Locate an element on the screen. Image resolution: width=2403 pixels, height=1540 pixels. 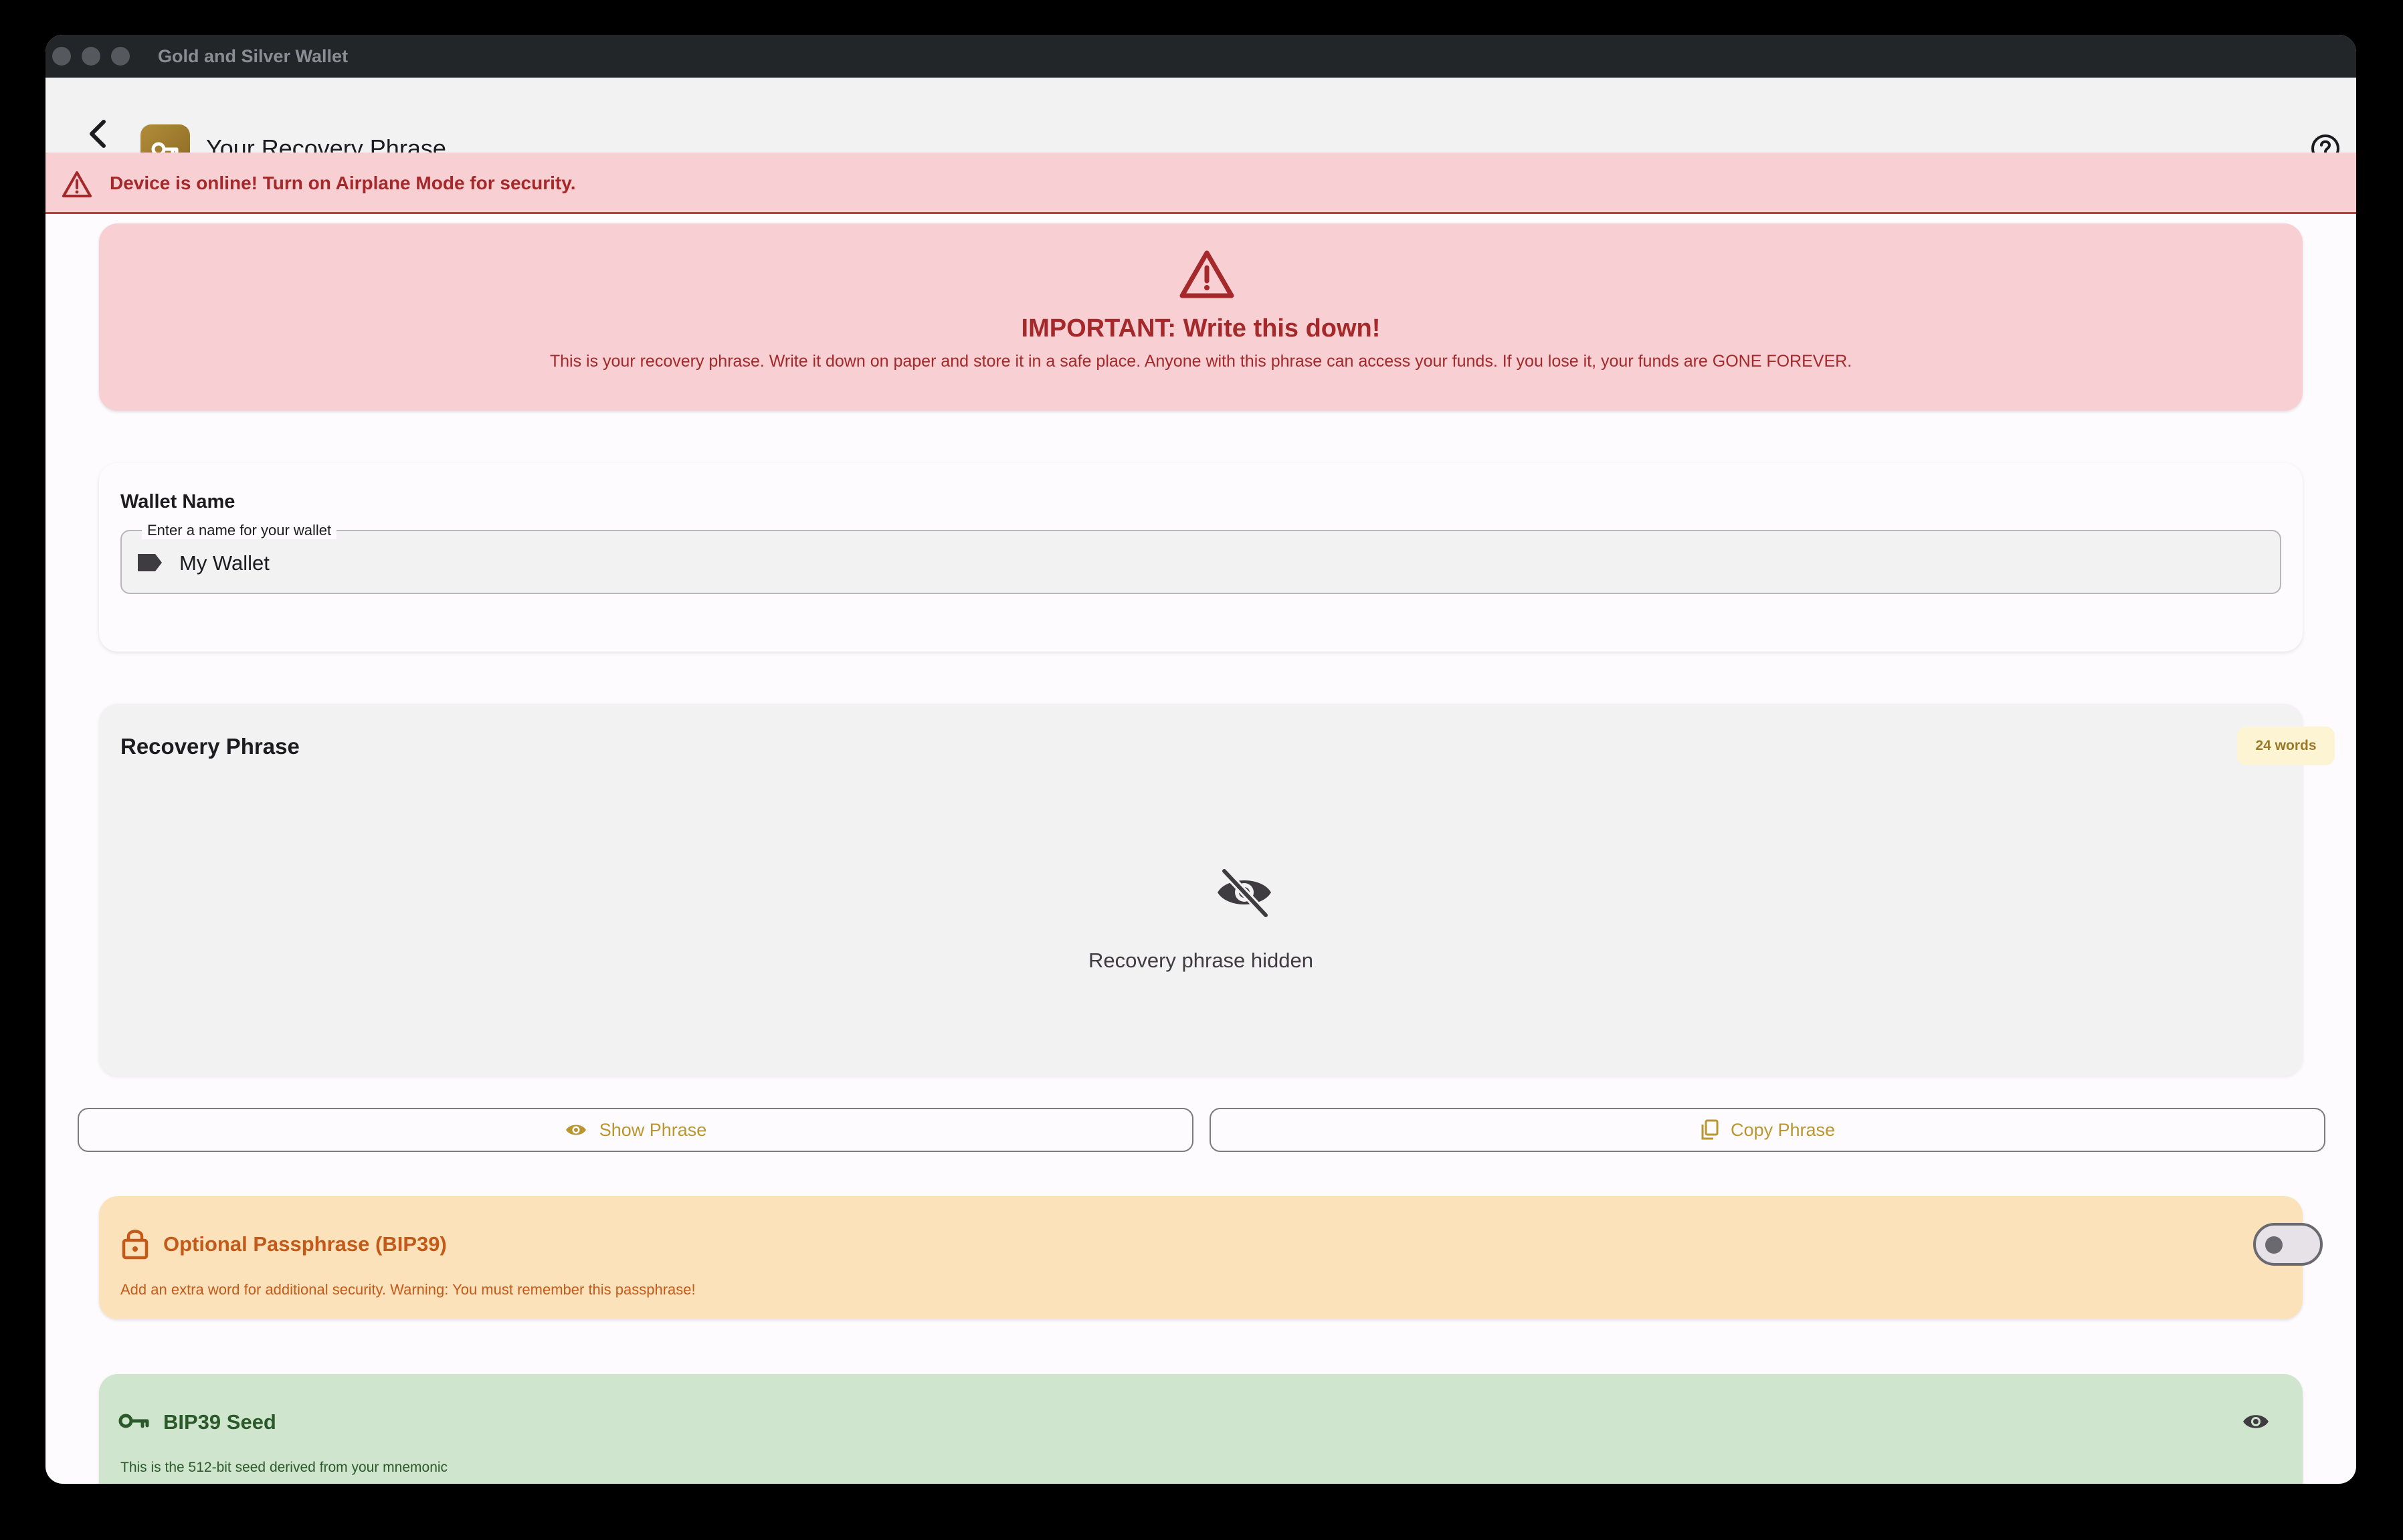
close-window-button is located at coordinates (61, 56).